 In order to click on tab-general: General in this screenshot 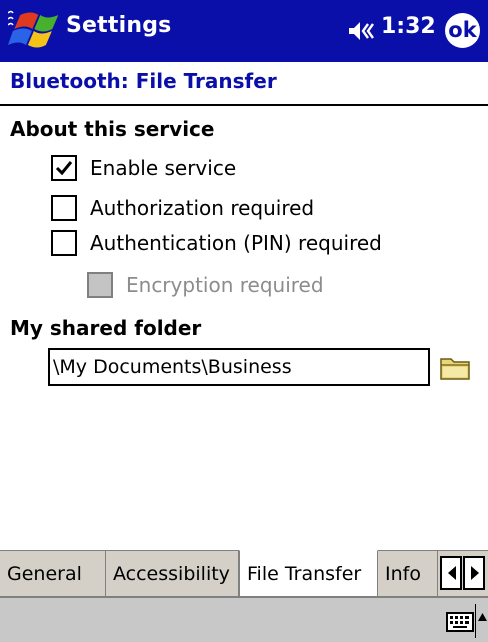, I will do `click(53, 573)`.